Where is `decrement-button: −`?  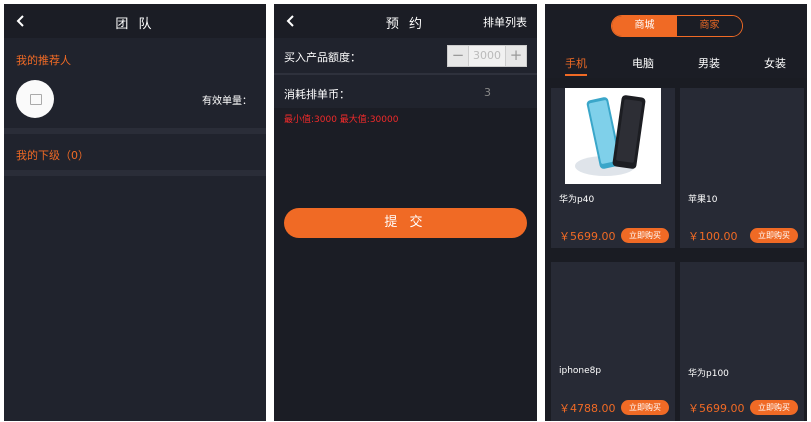 decrement-button: − is located at coordinates (458, 56).